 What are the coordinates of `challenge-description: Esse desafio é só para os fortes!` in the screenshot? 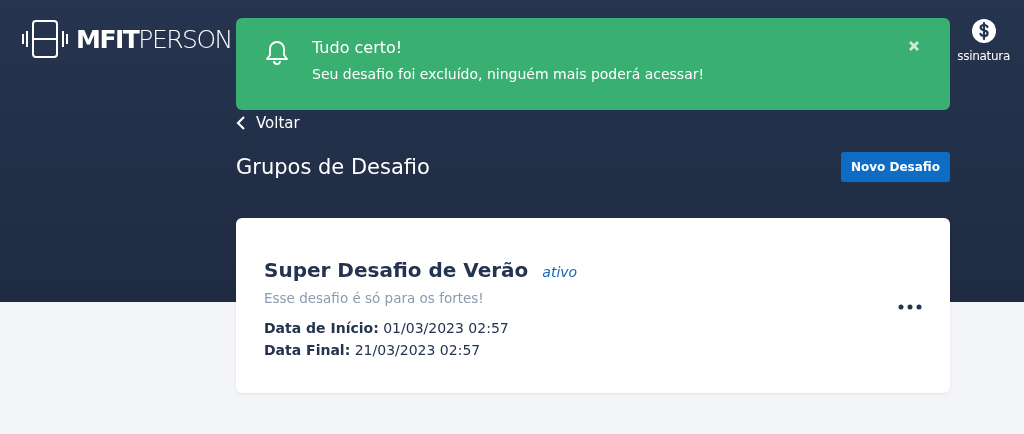 It's located at (374, 297).